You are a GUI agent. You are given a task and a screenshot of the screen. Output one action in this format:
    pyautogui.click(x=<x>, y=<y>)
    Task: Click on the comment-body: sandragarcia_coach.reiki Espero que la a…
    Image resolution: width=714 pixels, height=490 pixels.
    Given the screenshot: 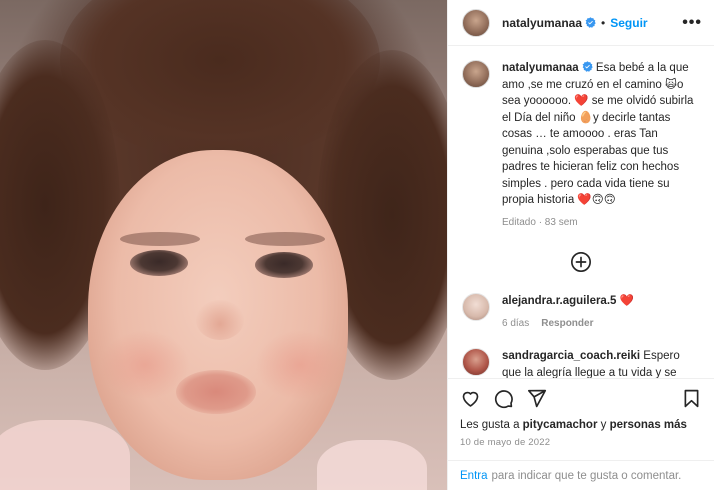 What is the action you would take?
    pyautogui.click(x=601, y=363)
    